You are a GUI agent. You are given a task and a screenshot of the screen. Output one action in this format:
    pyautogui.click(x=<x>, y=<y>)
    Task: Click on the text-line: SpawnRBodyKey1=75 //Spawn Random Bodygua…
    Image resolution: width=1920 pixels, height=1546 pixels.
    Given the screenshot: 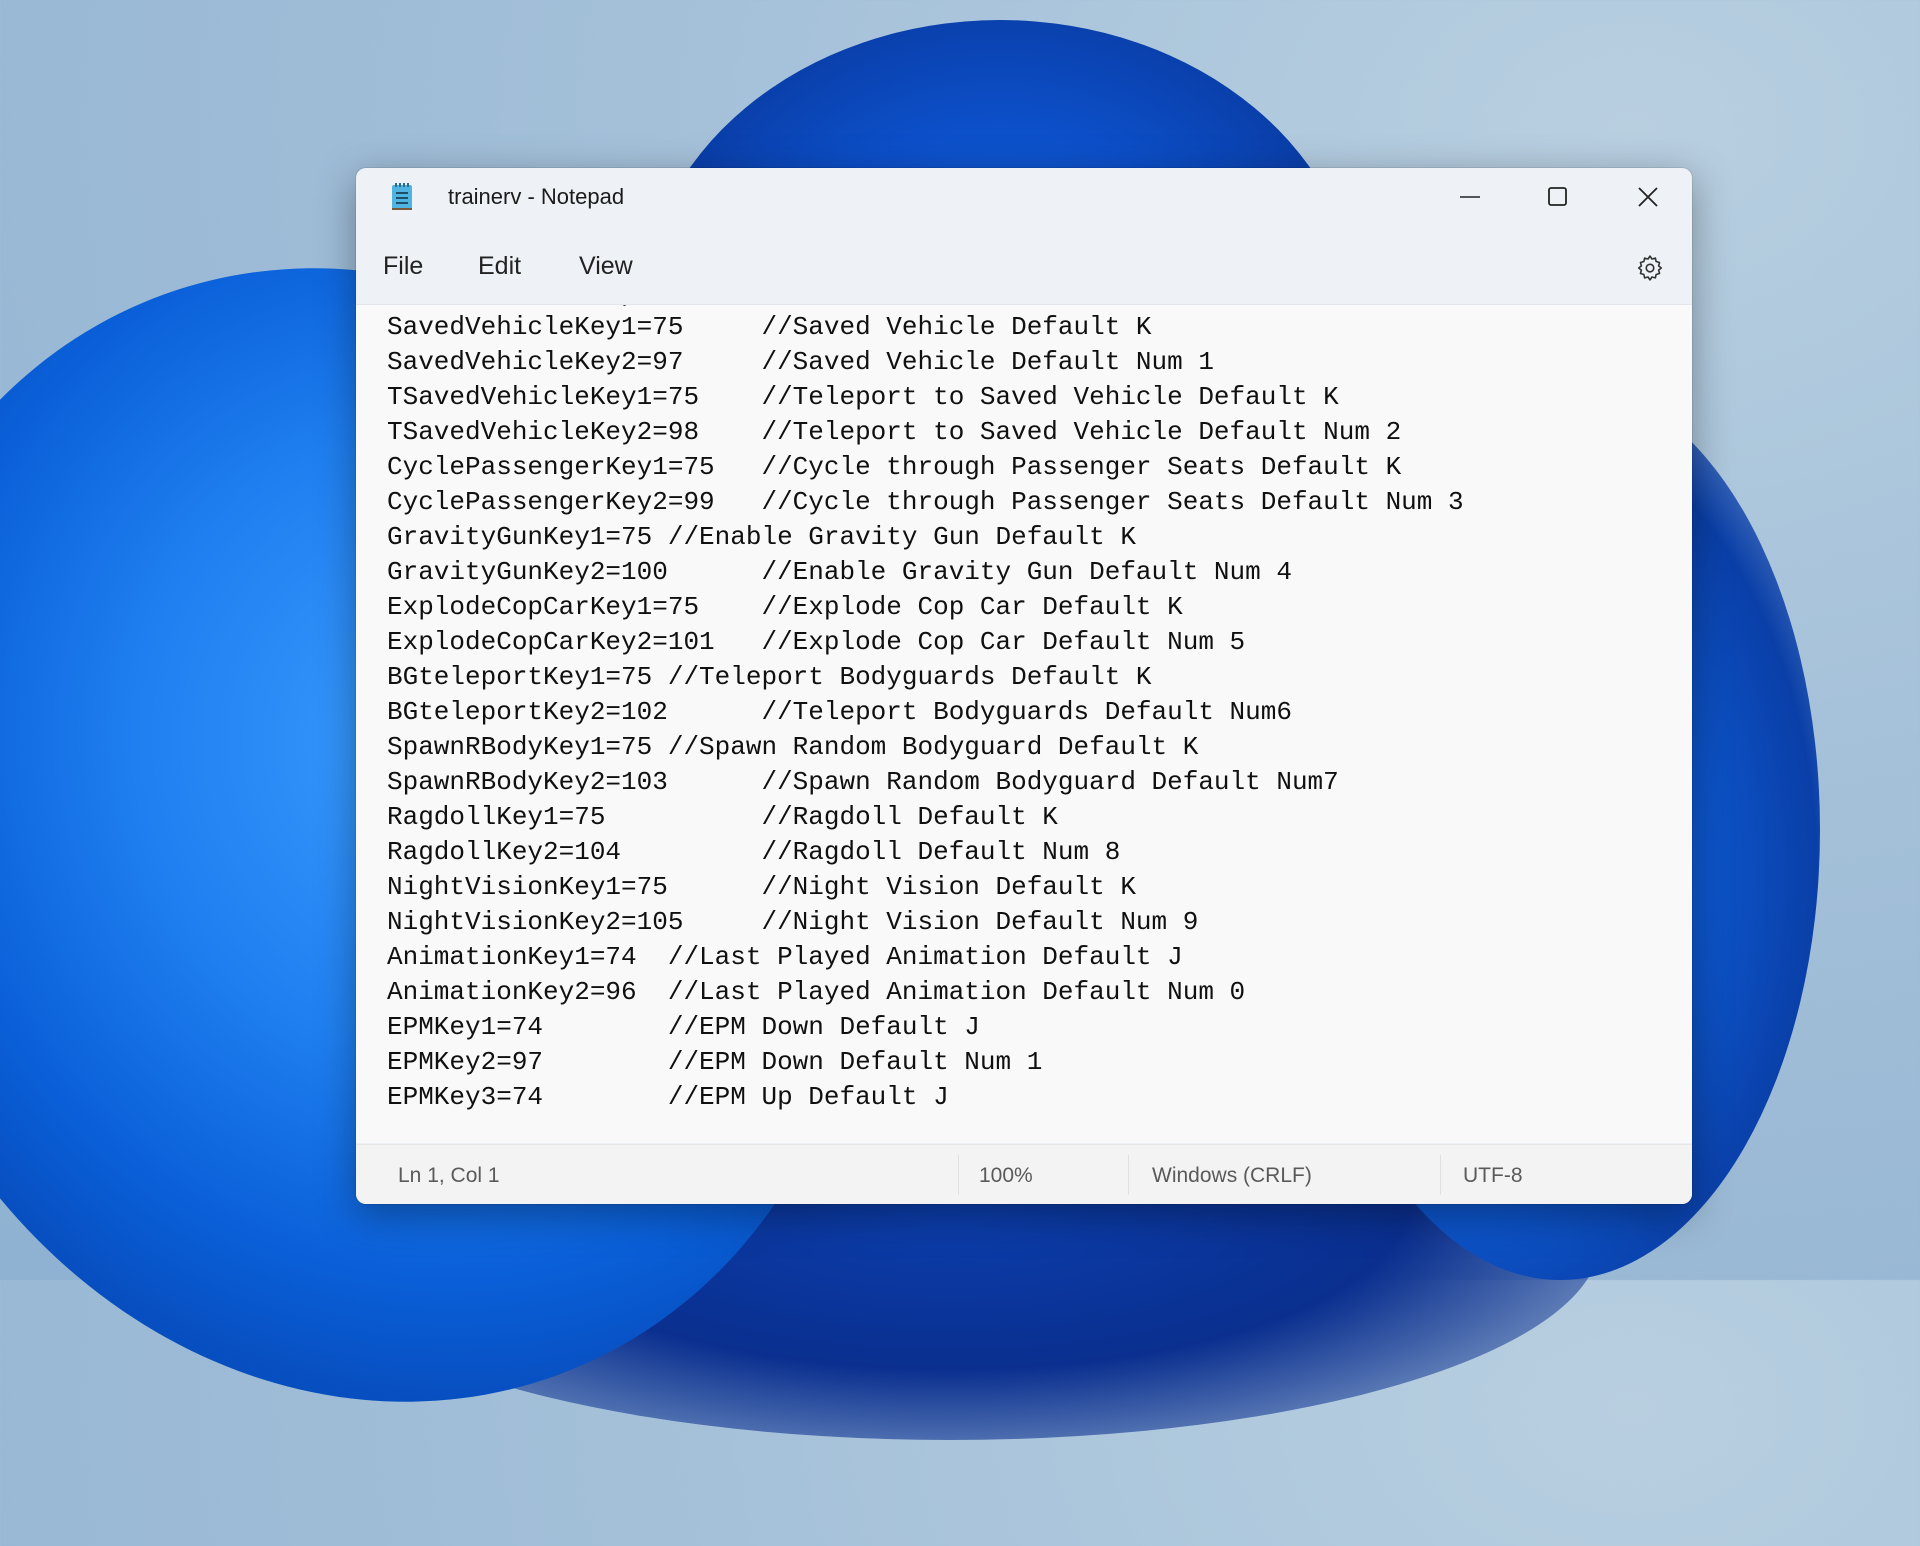 What is the action you would take?
    pyautogui.click(x=793, y=747)
    